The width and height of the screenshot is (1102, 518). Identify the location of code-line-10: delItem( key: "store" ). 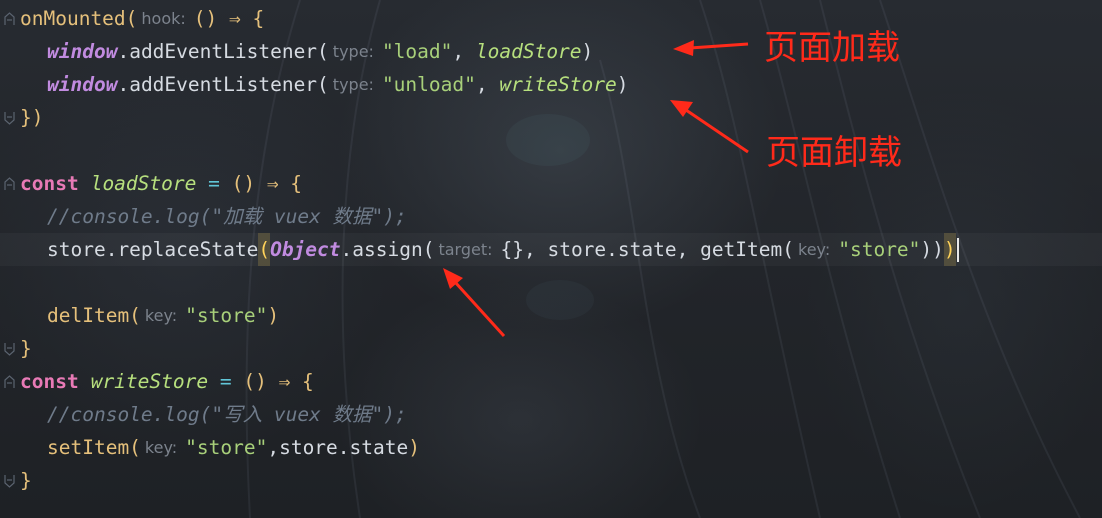
(139, 315).